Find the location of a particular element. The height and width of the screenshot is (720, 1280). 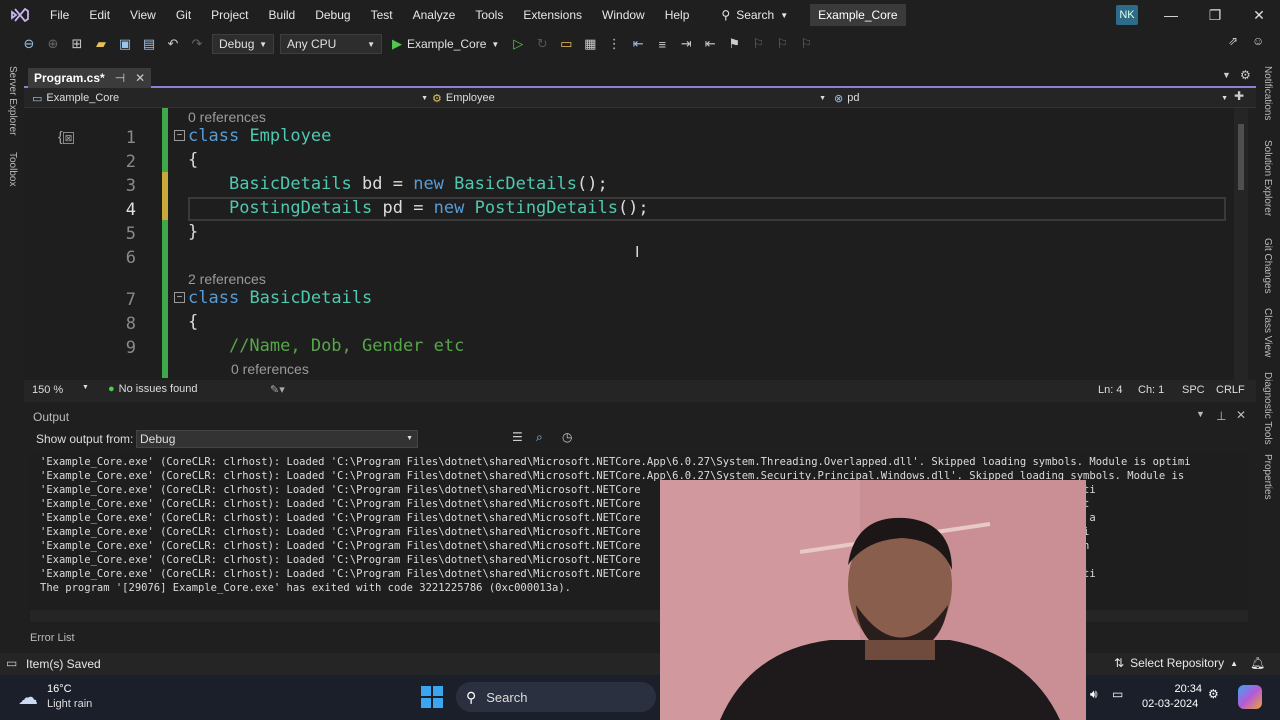

code-cleanup-icon: ✎▾ is located at coordinates (277, 389).